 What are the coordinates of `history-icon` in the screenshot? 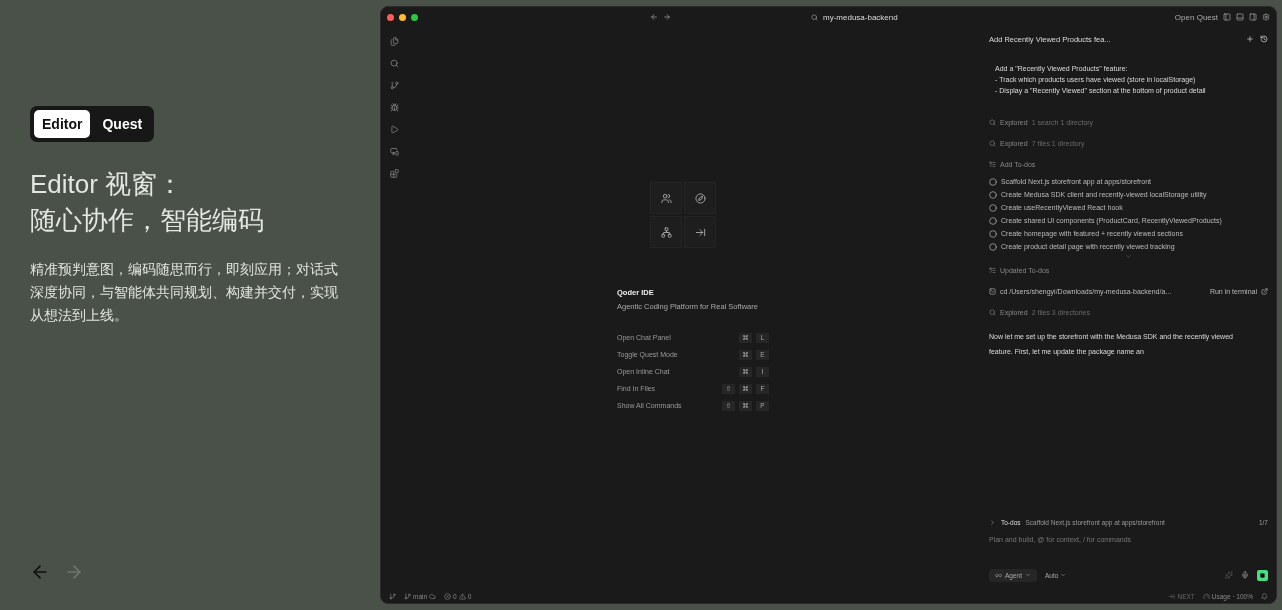 It's located at (1264, 39).